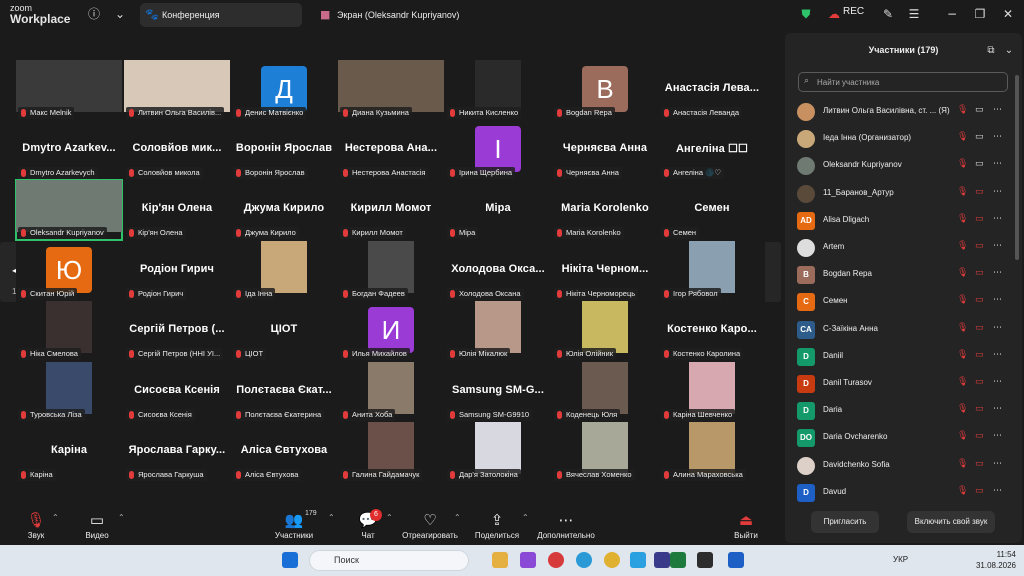 This screenshot has width=1024, height=576. What do you see at coordinates (177, 210) in the screenshot?
I see `participant-tile: Кір'ян Олена Кір'ян Олена` at bounding box center [177, 210].